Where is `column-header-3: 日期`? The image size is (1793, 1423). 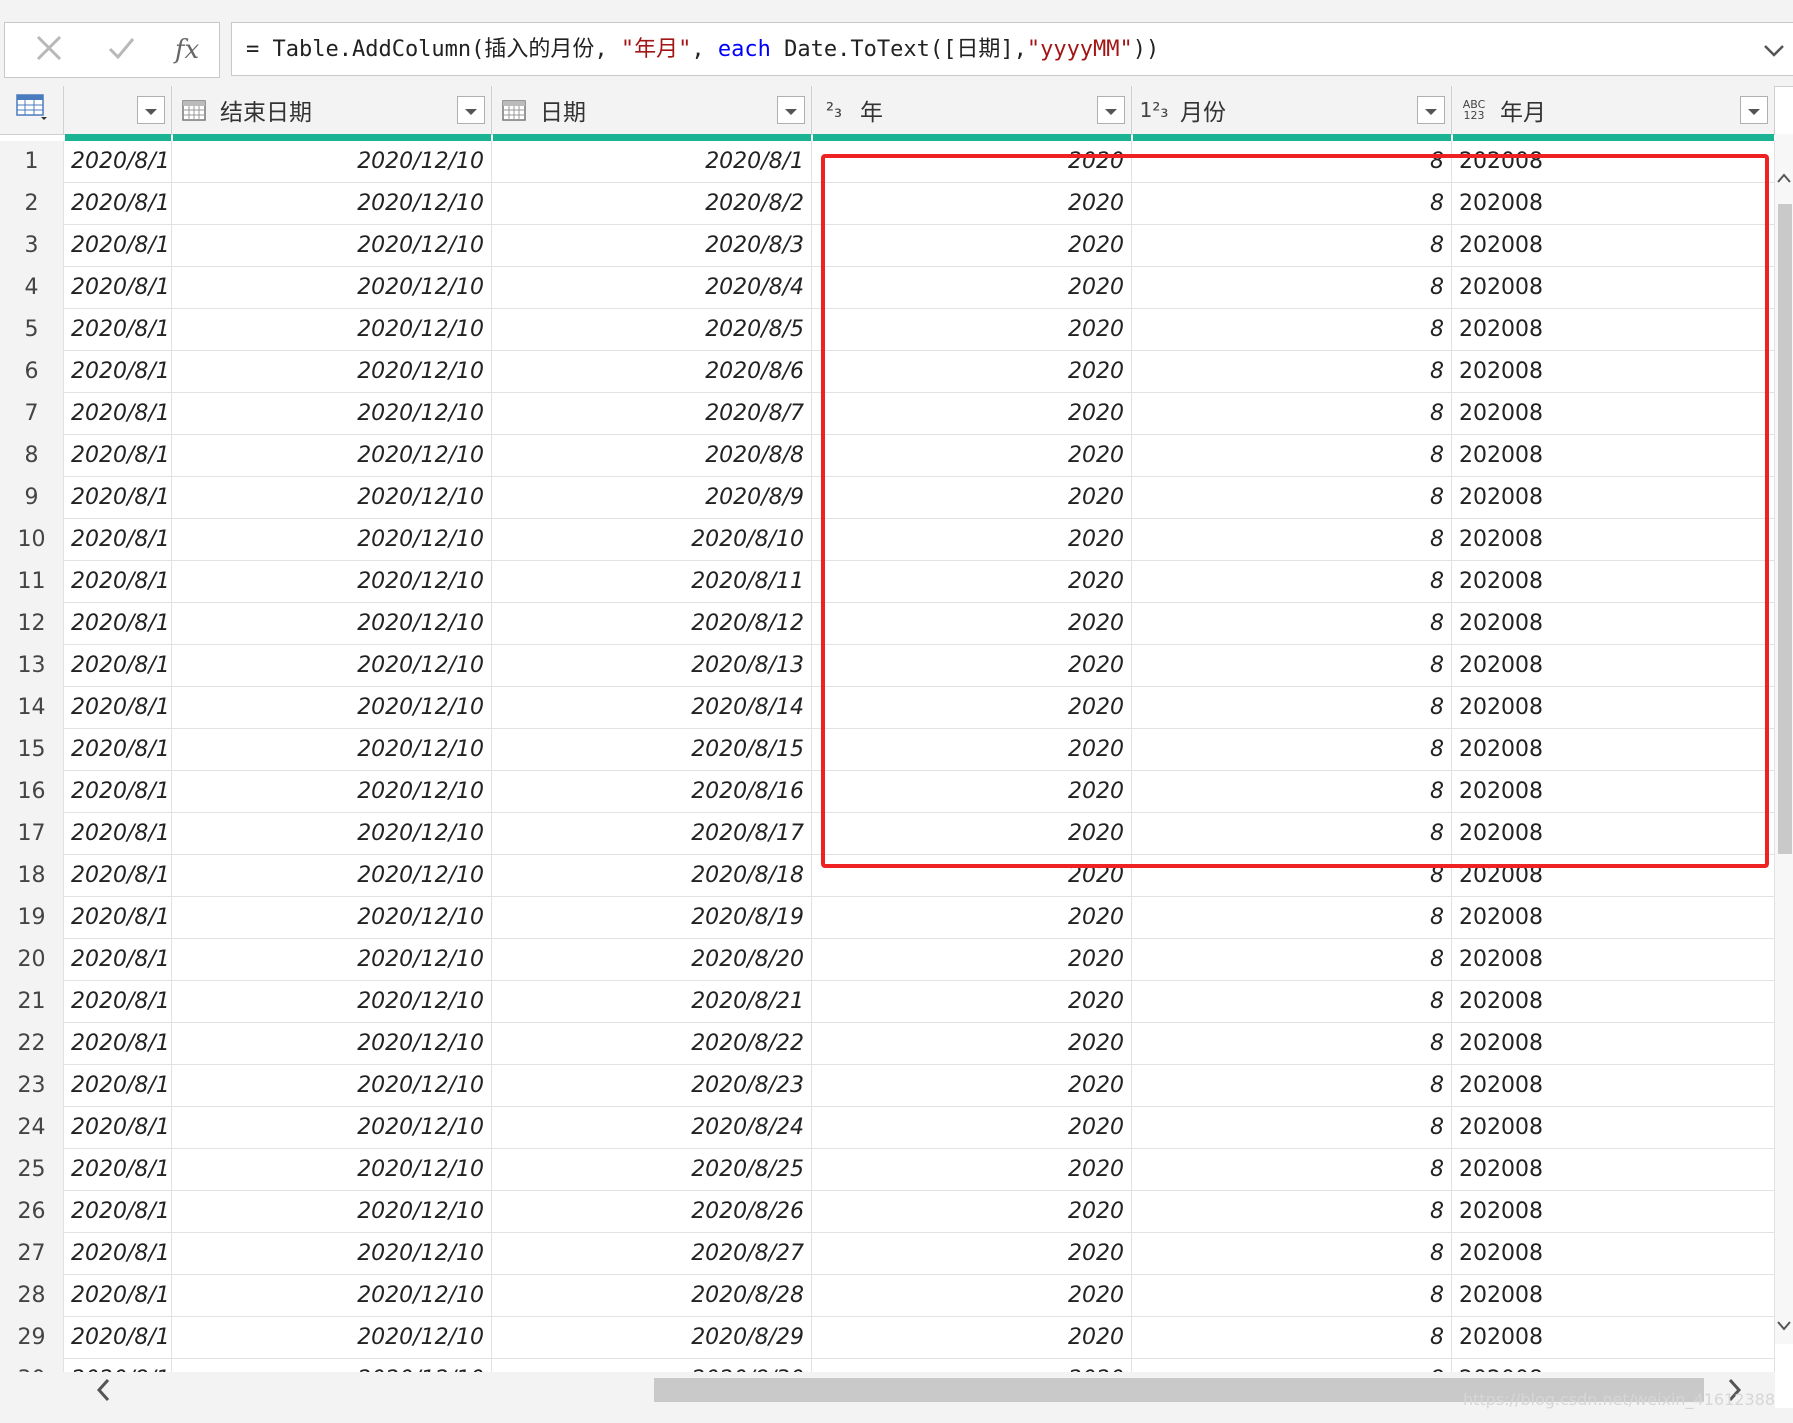
column-header-3: 日期 is located at coordinates (652, 110).